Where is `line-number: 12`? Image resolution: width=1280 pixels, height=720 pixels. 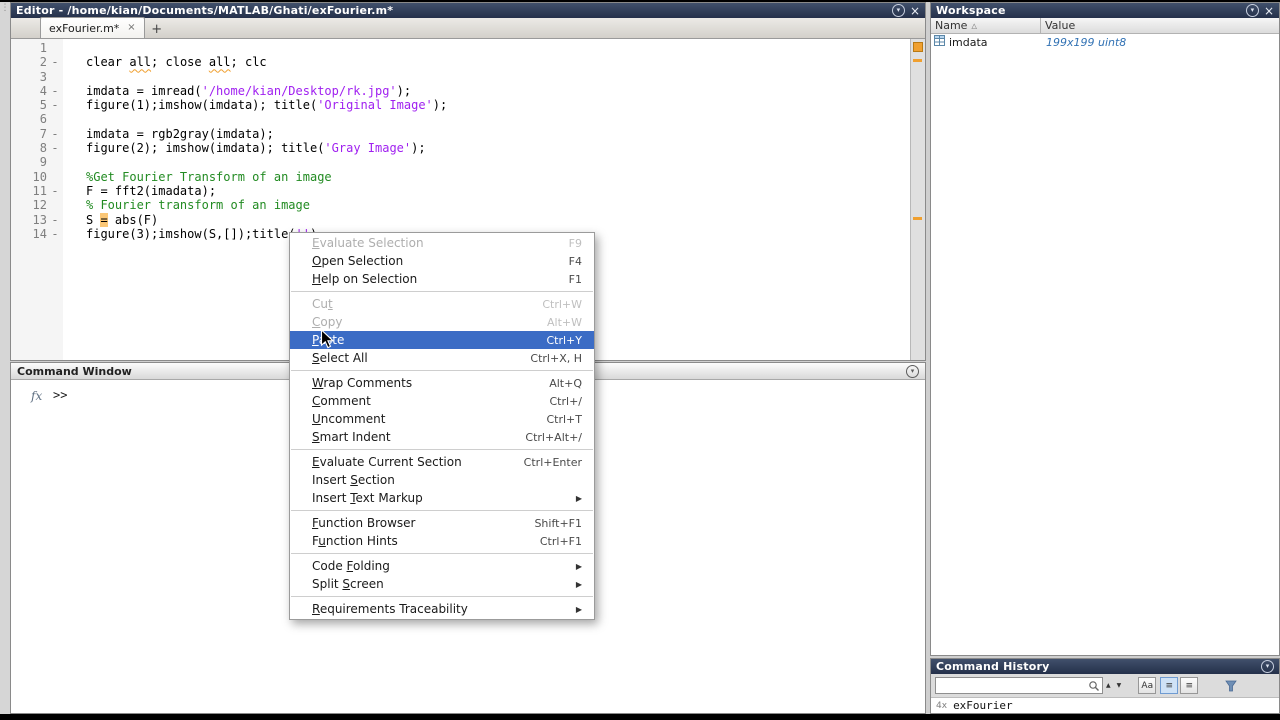 line-number: 12 is located at coordinates (39, 205).